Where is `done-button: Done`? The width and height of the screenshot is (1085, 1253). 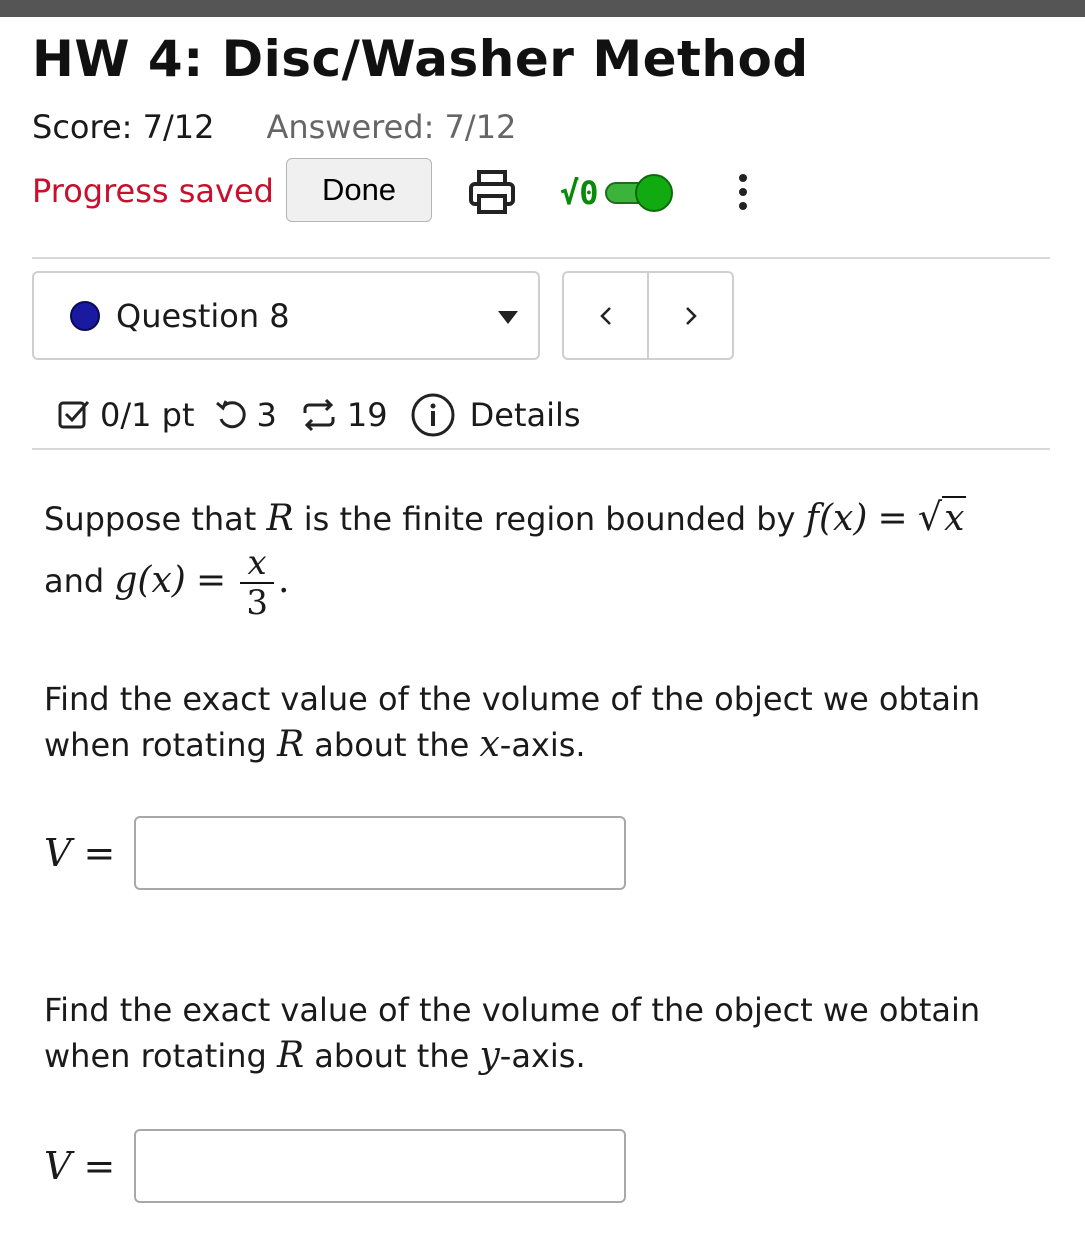
done-button: Done is located at coordinates (359, 190).